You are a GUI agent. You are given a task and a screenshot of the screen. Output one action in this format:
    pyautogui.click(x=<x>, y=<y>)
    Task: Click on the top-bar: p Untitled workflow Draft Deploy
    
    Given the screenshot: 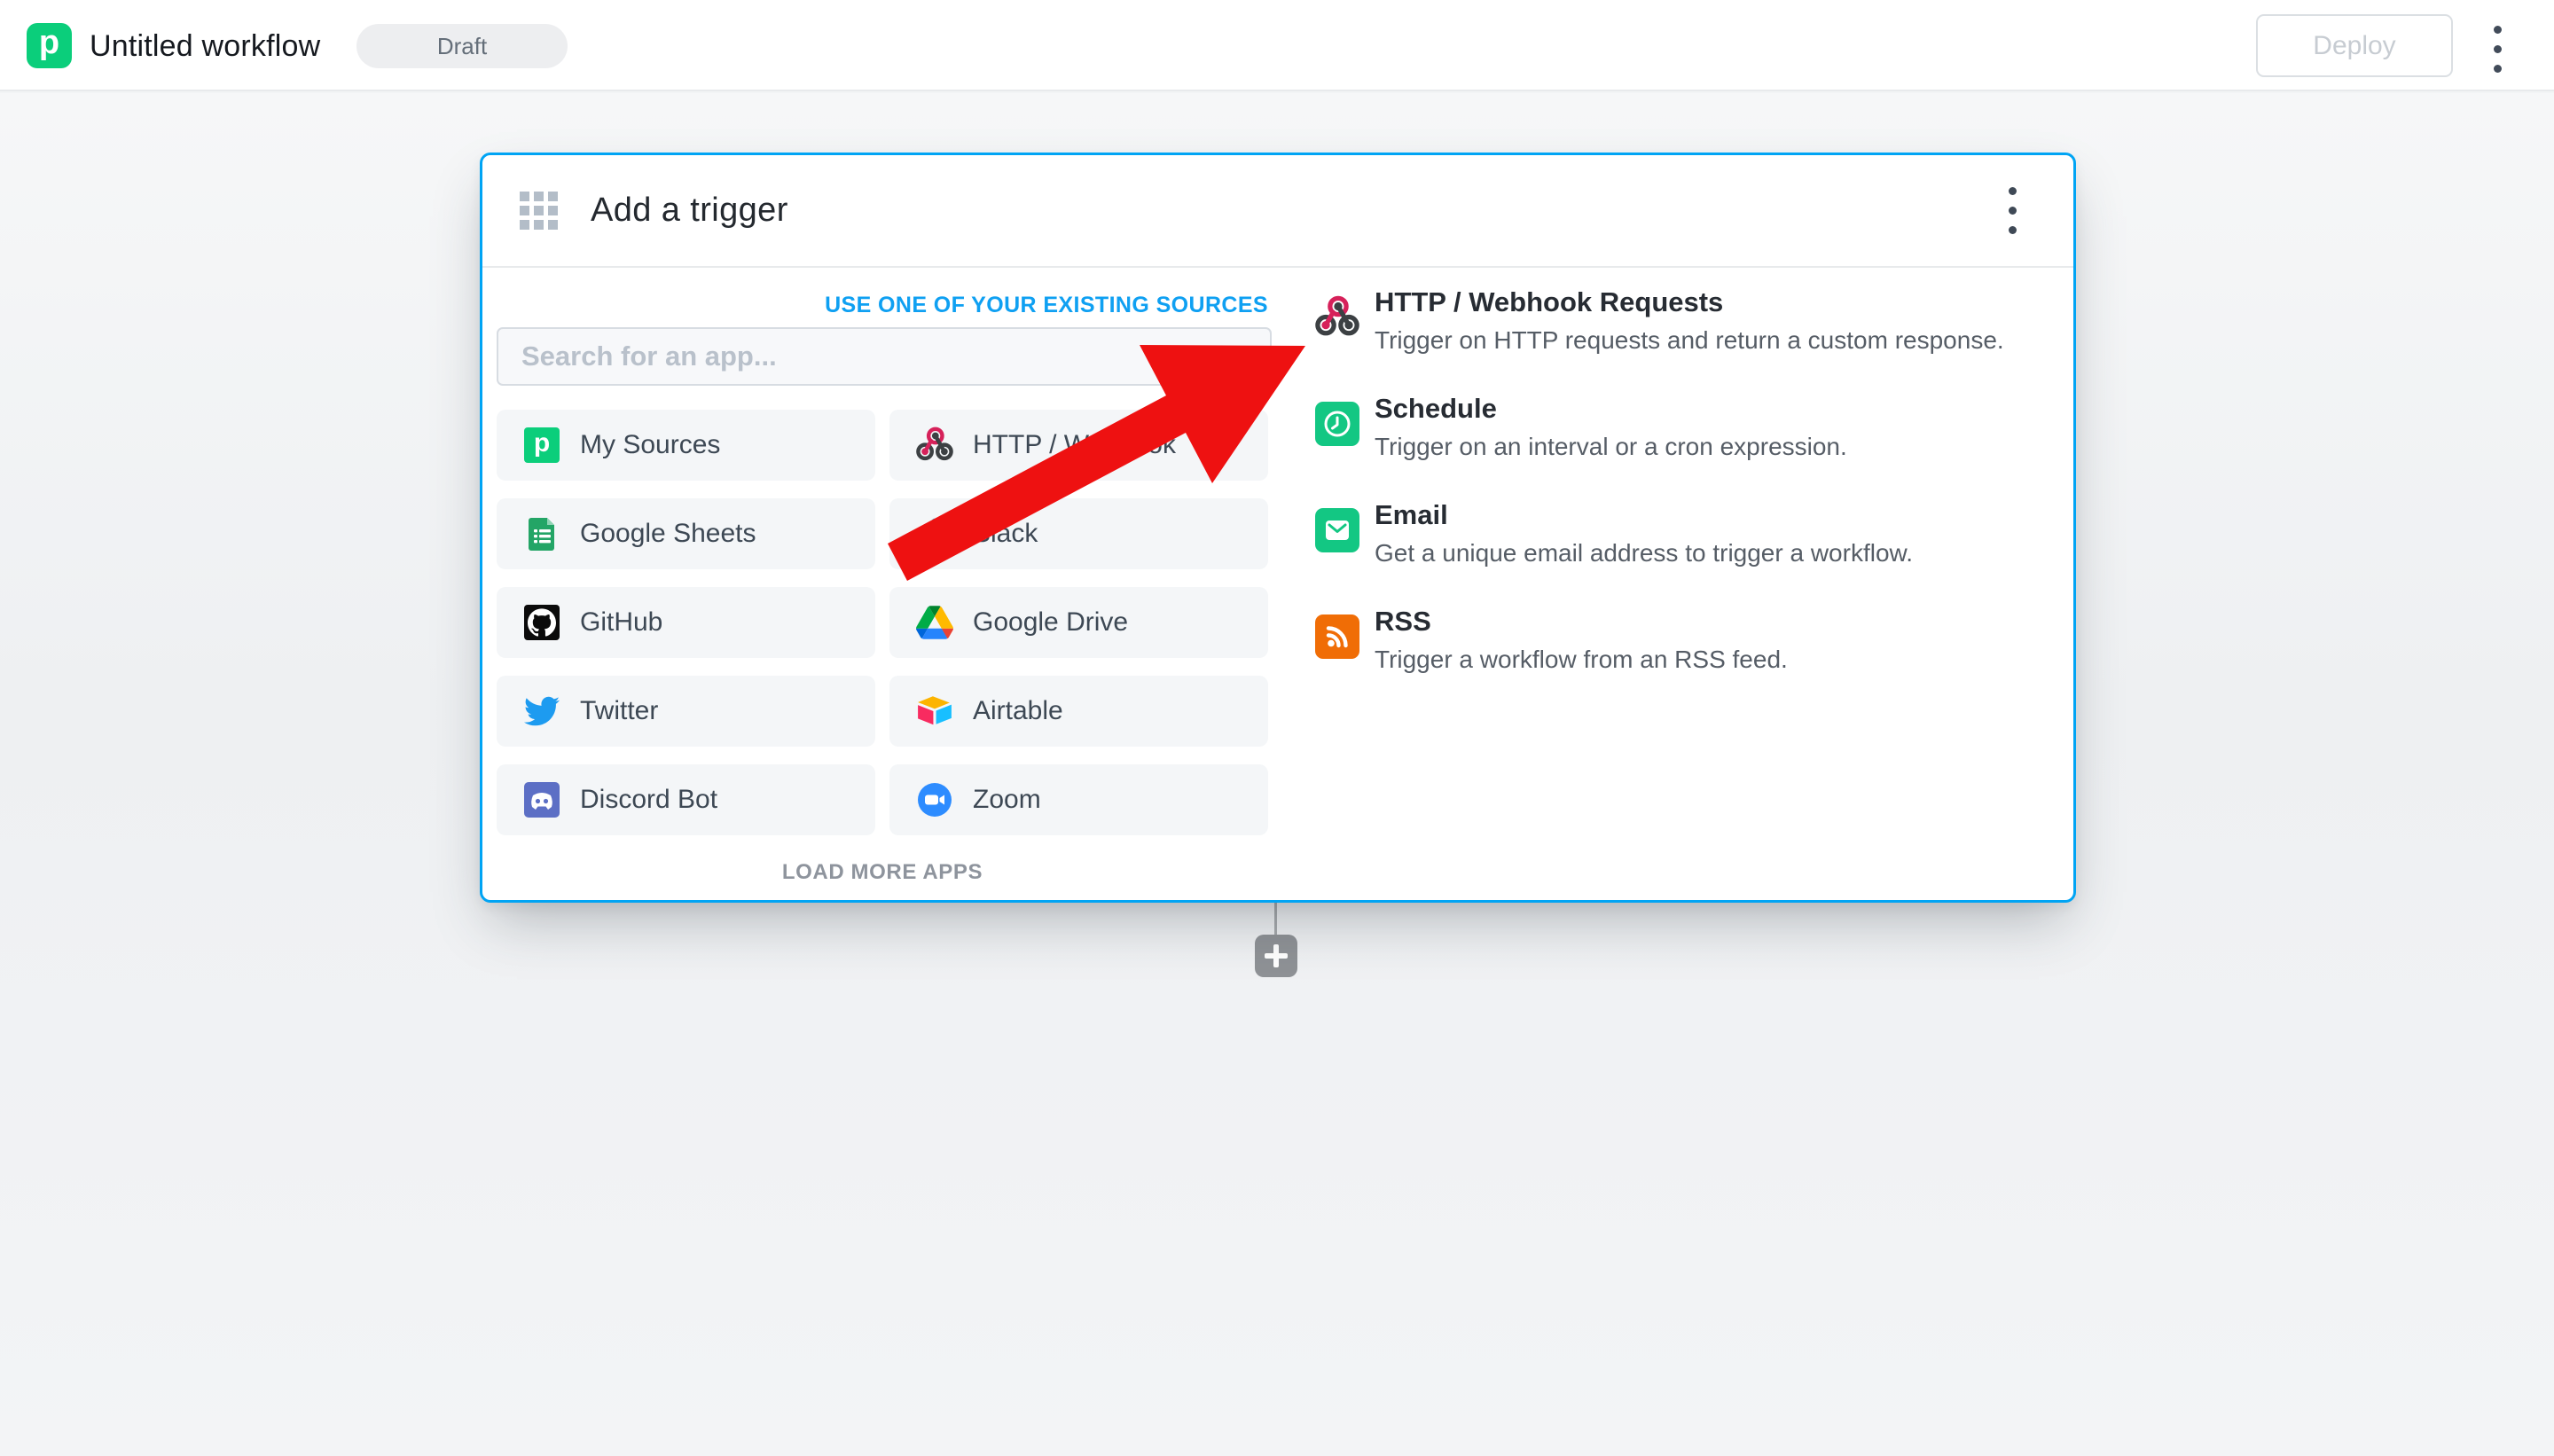 What is the action you would take?
    pyautogui.click(x=1277, y=45)
    